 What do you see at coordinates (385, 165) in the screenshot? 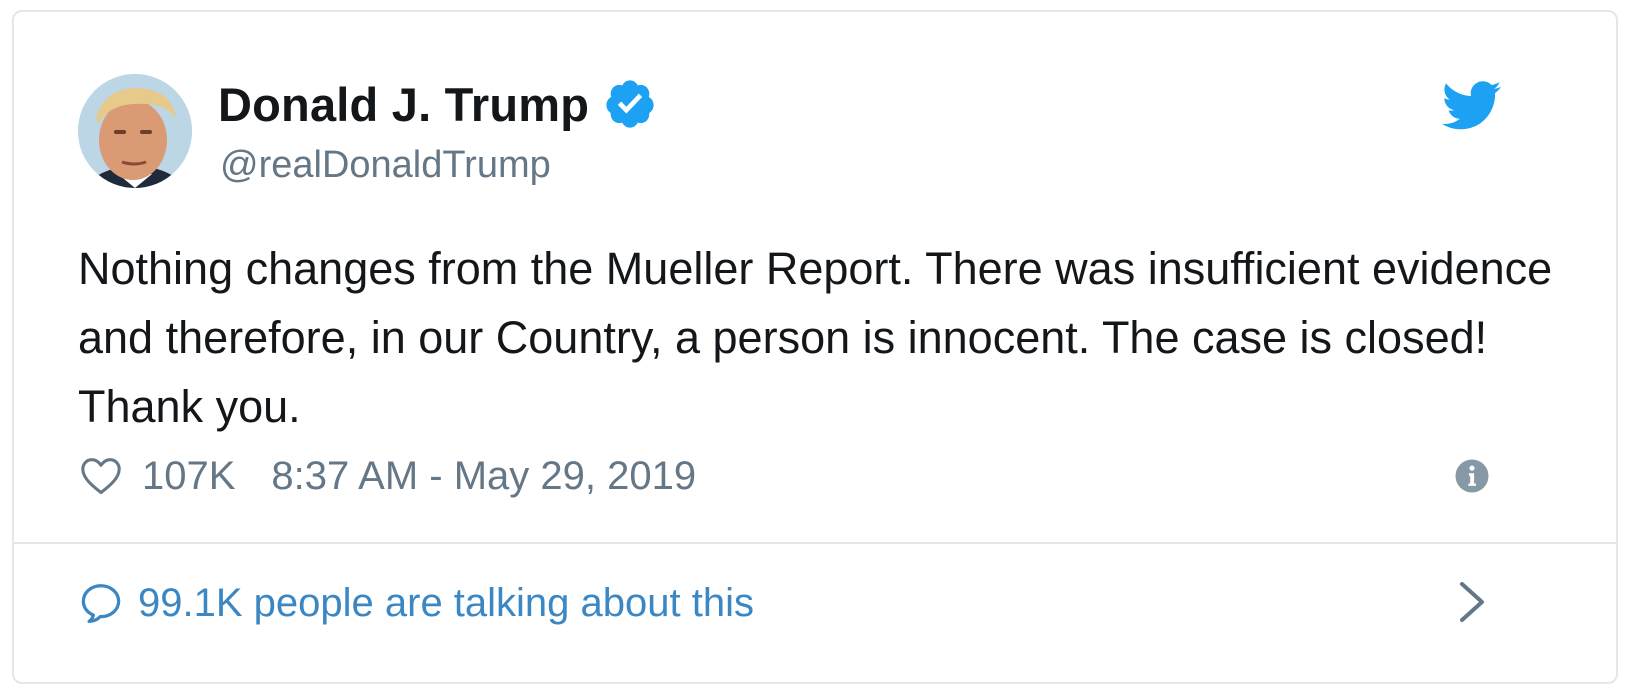
I see `author-handle: @realDonaldTrump` at bounding box center [385, 165].